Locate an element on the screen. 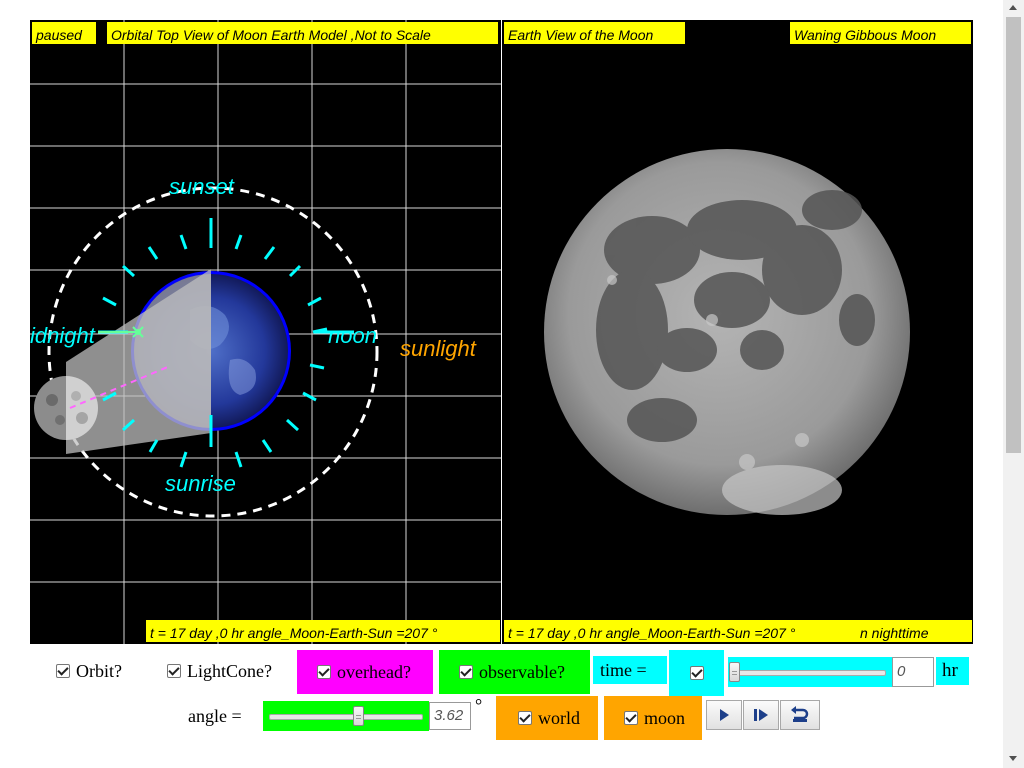 This screenshot has width=1024, height=768. overhead-toggle: overhead? is located at coordinates (365, 672).